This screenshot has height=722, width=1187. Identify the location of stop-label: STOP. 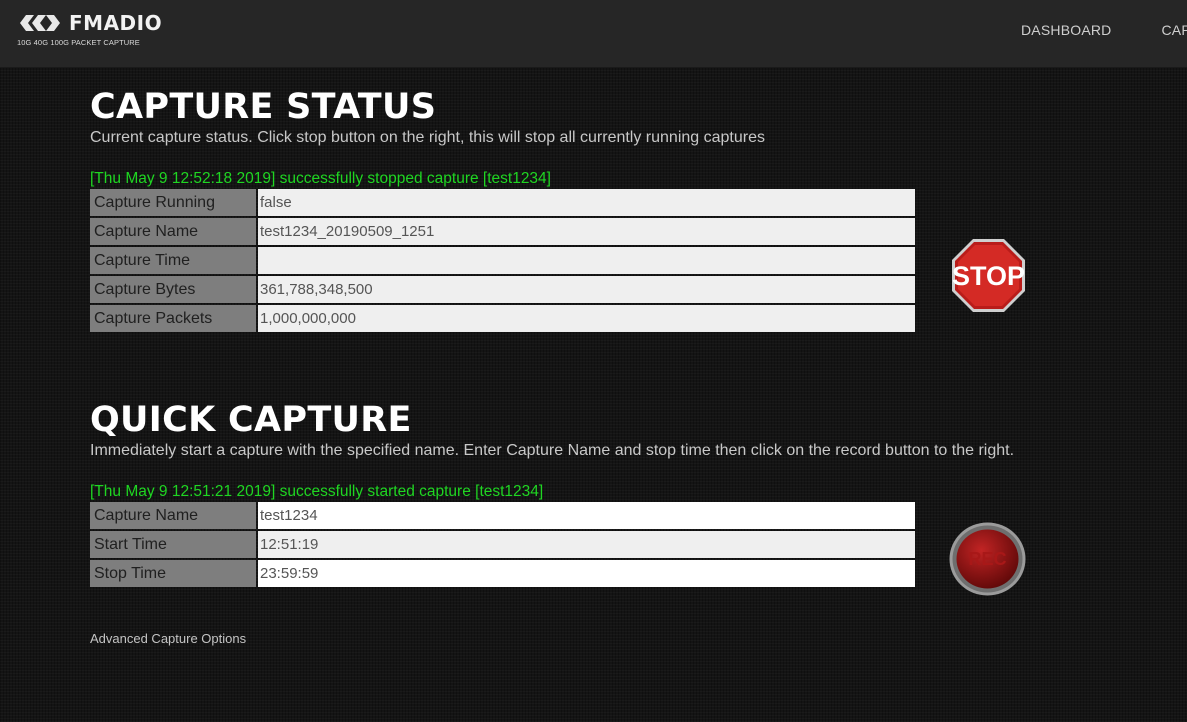
(988, 276).